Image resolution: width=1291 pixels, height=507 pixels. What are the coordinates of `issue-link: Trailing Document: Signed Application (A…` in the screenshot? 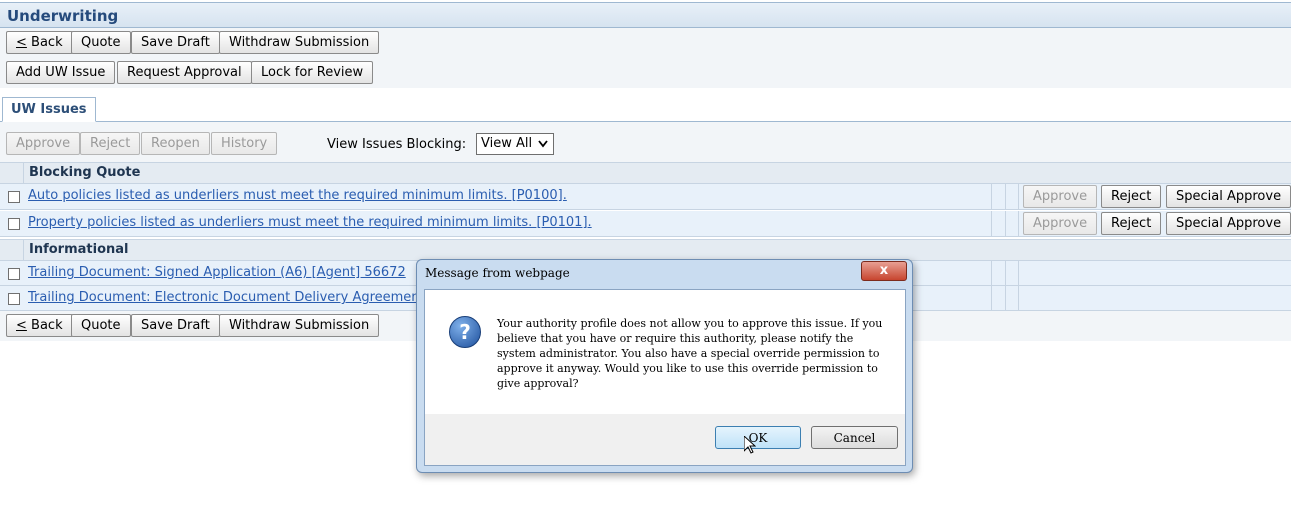 It's located at (217, 272).